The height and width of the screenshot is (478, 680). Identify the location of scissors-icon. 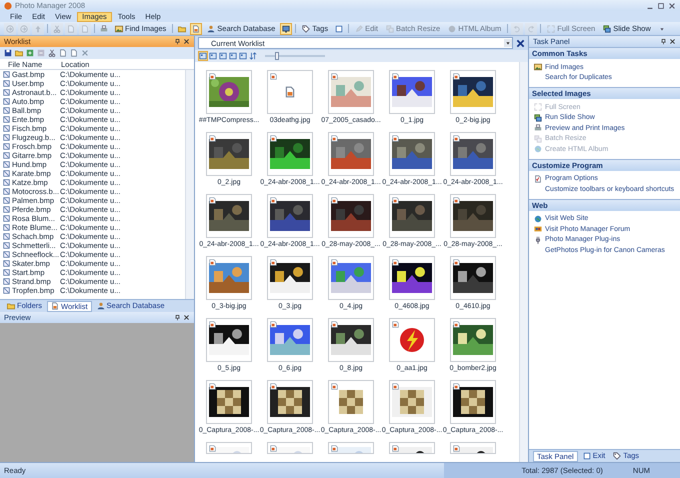
(52, 53).